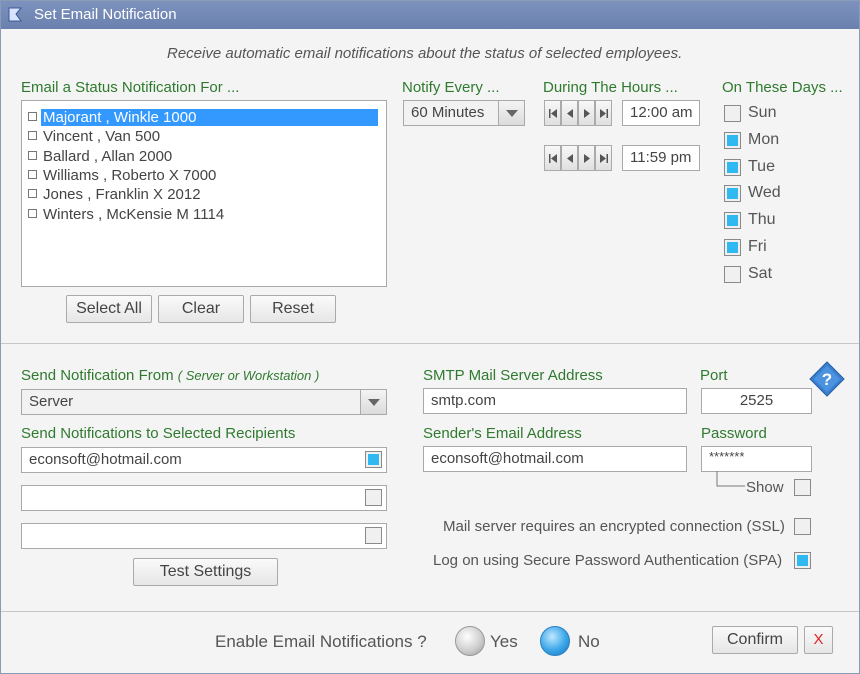 The width and height of the screenshot is (860, 674). Describe the element at coordinates (105, 14) in the screenshot. I see `window-title: Set Email Notification` at that location.